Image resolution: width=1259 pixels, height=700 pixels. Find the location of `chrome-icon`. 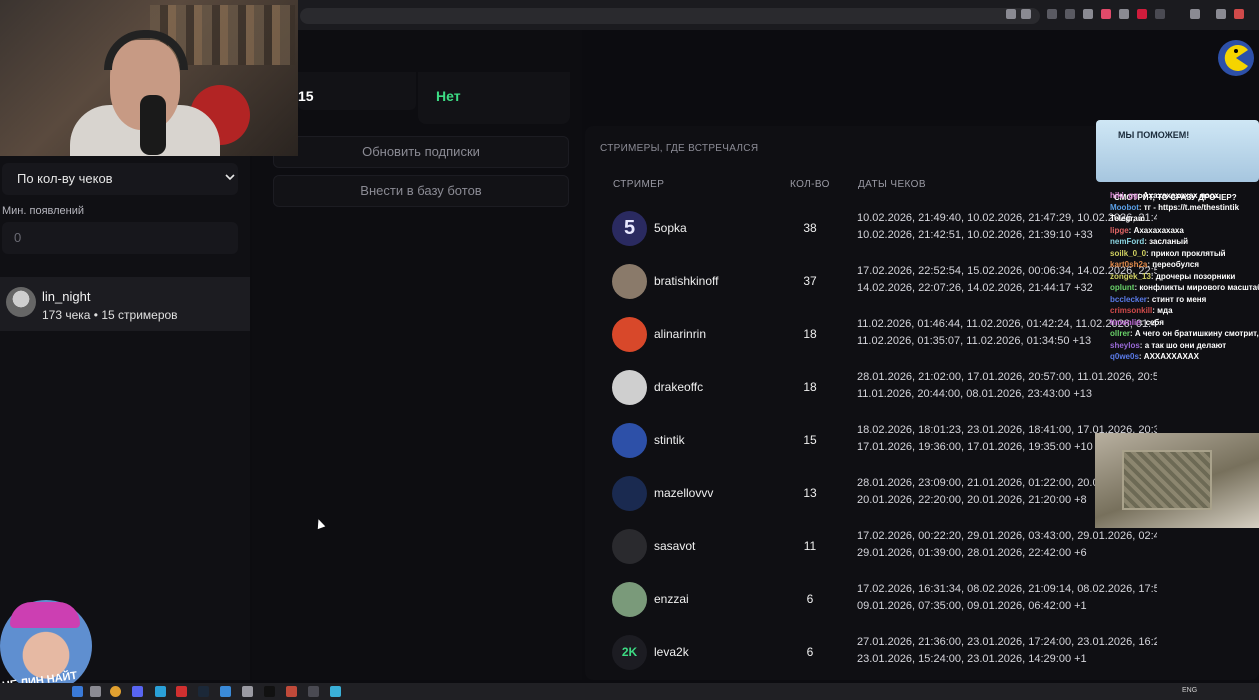

chrome-icon is located at coordinates (115, 691).